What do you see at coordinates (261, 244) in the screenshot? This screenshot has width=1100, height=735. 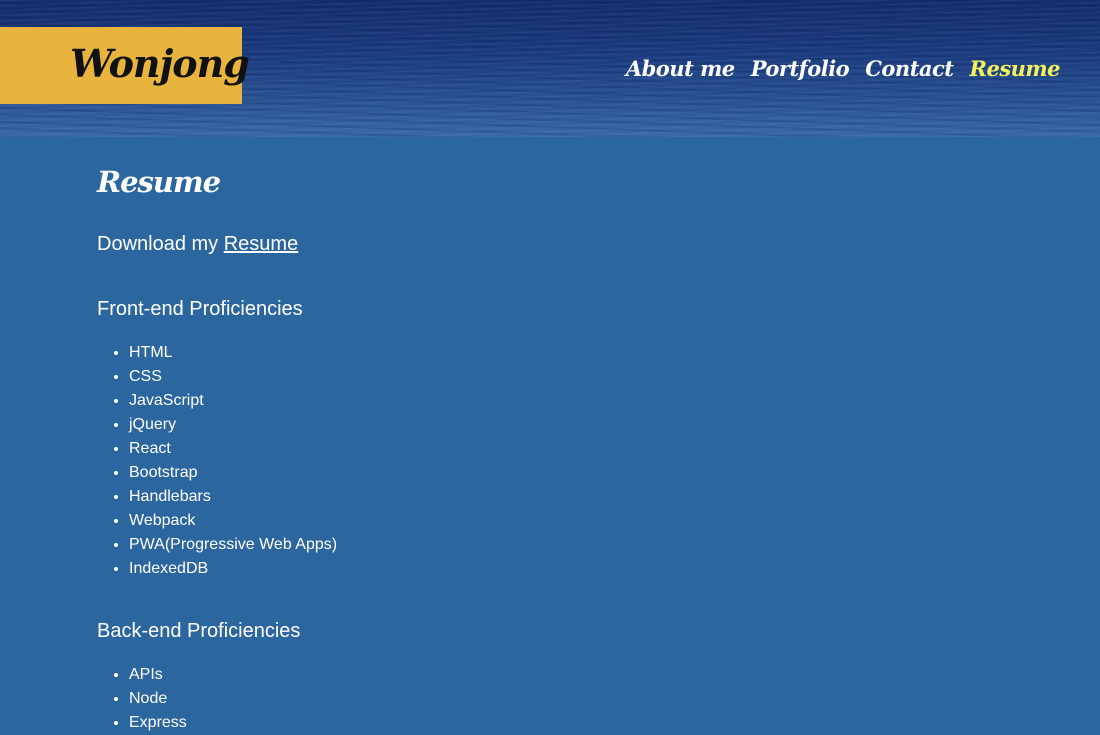 I see `resume-download-link: Resume` at bounding box center [261, 244].